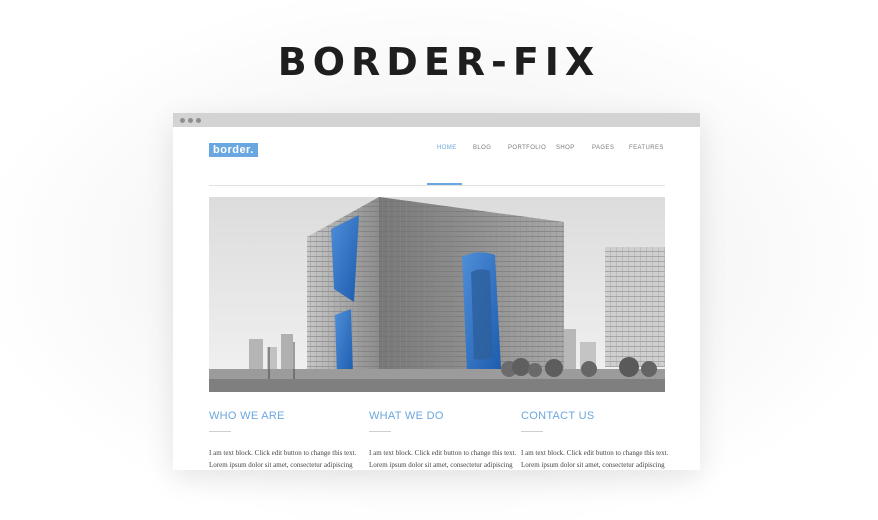  I want to click on promo-title: BORDER-FIX, so click(439, 62).